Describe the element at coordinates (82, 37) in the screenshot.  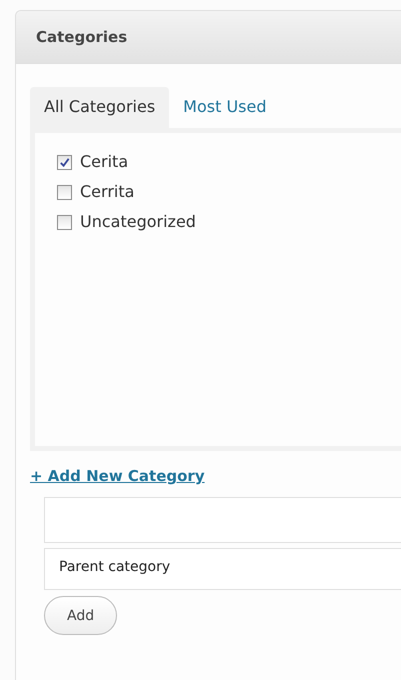
I see `panel-title: Categories` at that location.